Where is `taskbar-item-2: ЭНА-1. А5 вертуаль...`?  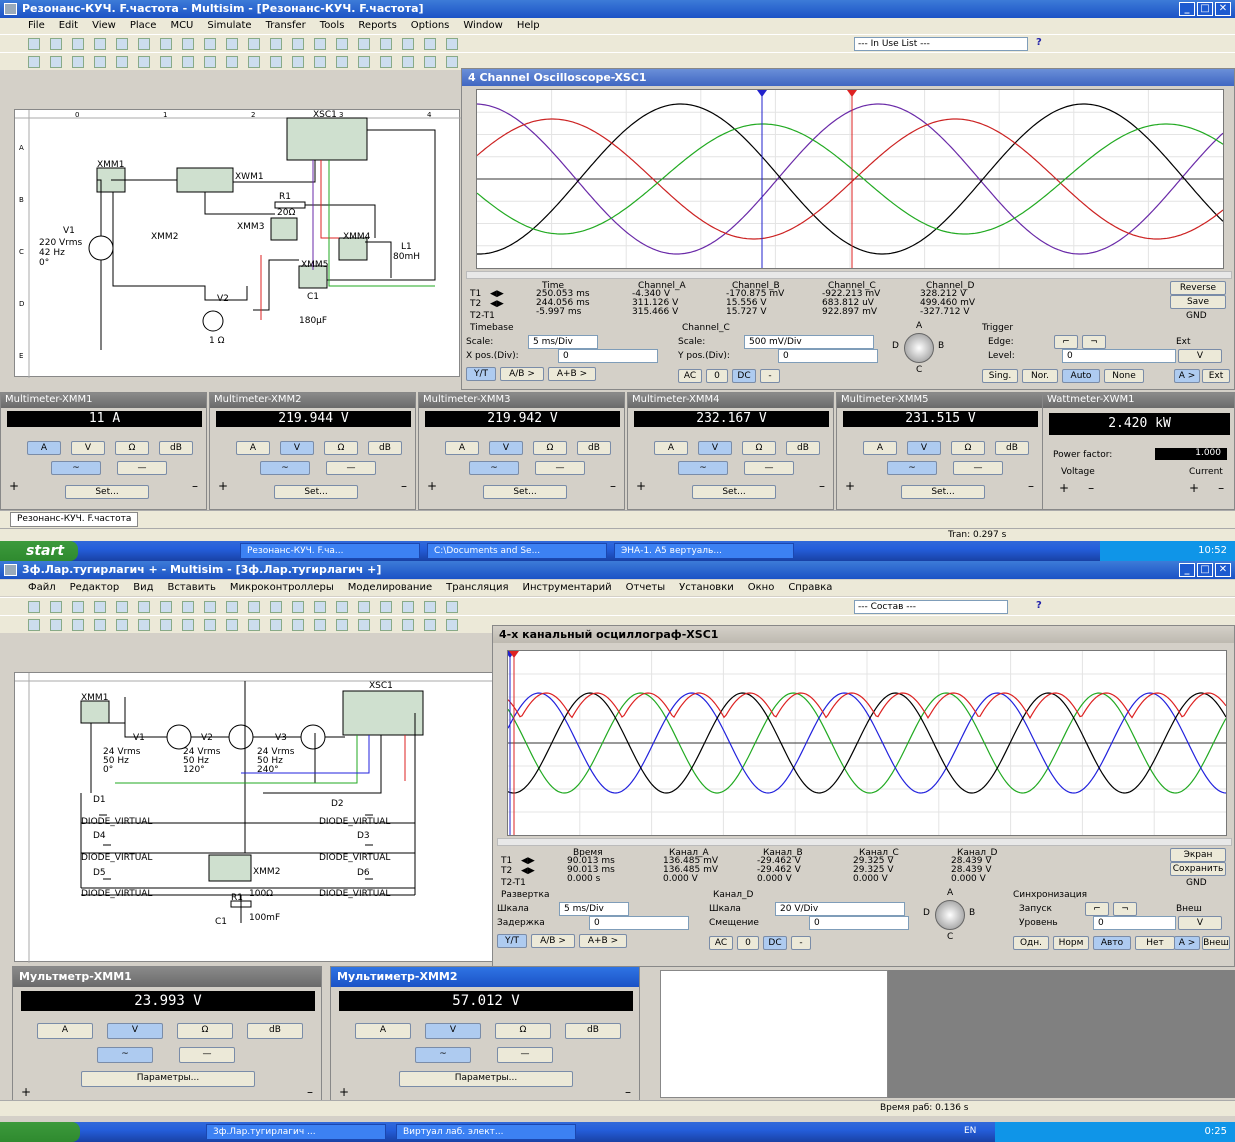
taskbar-item-2: ЭНА-1. А5 вертуаль... is located at coordinates (704, 551).